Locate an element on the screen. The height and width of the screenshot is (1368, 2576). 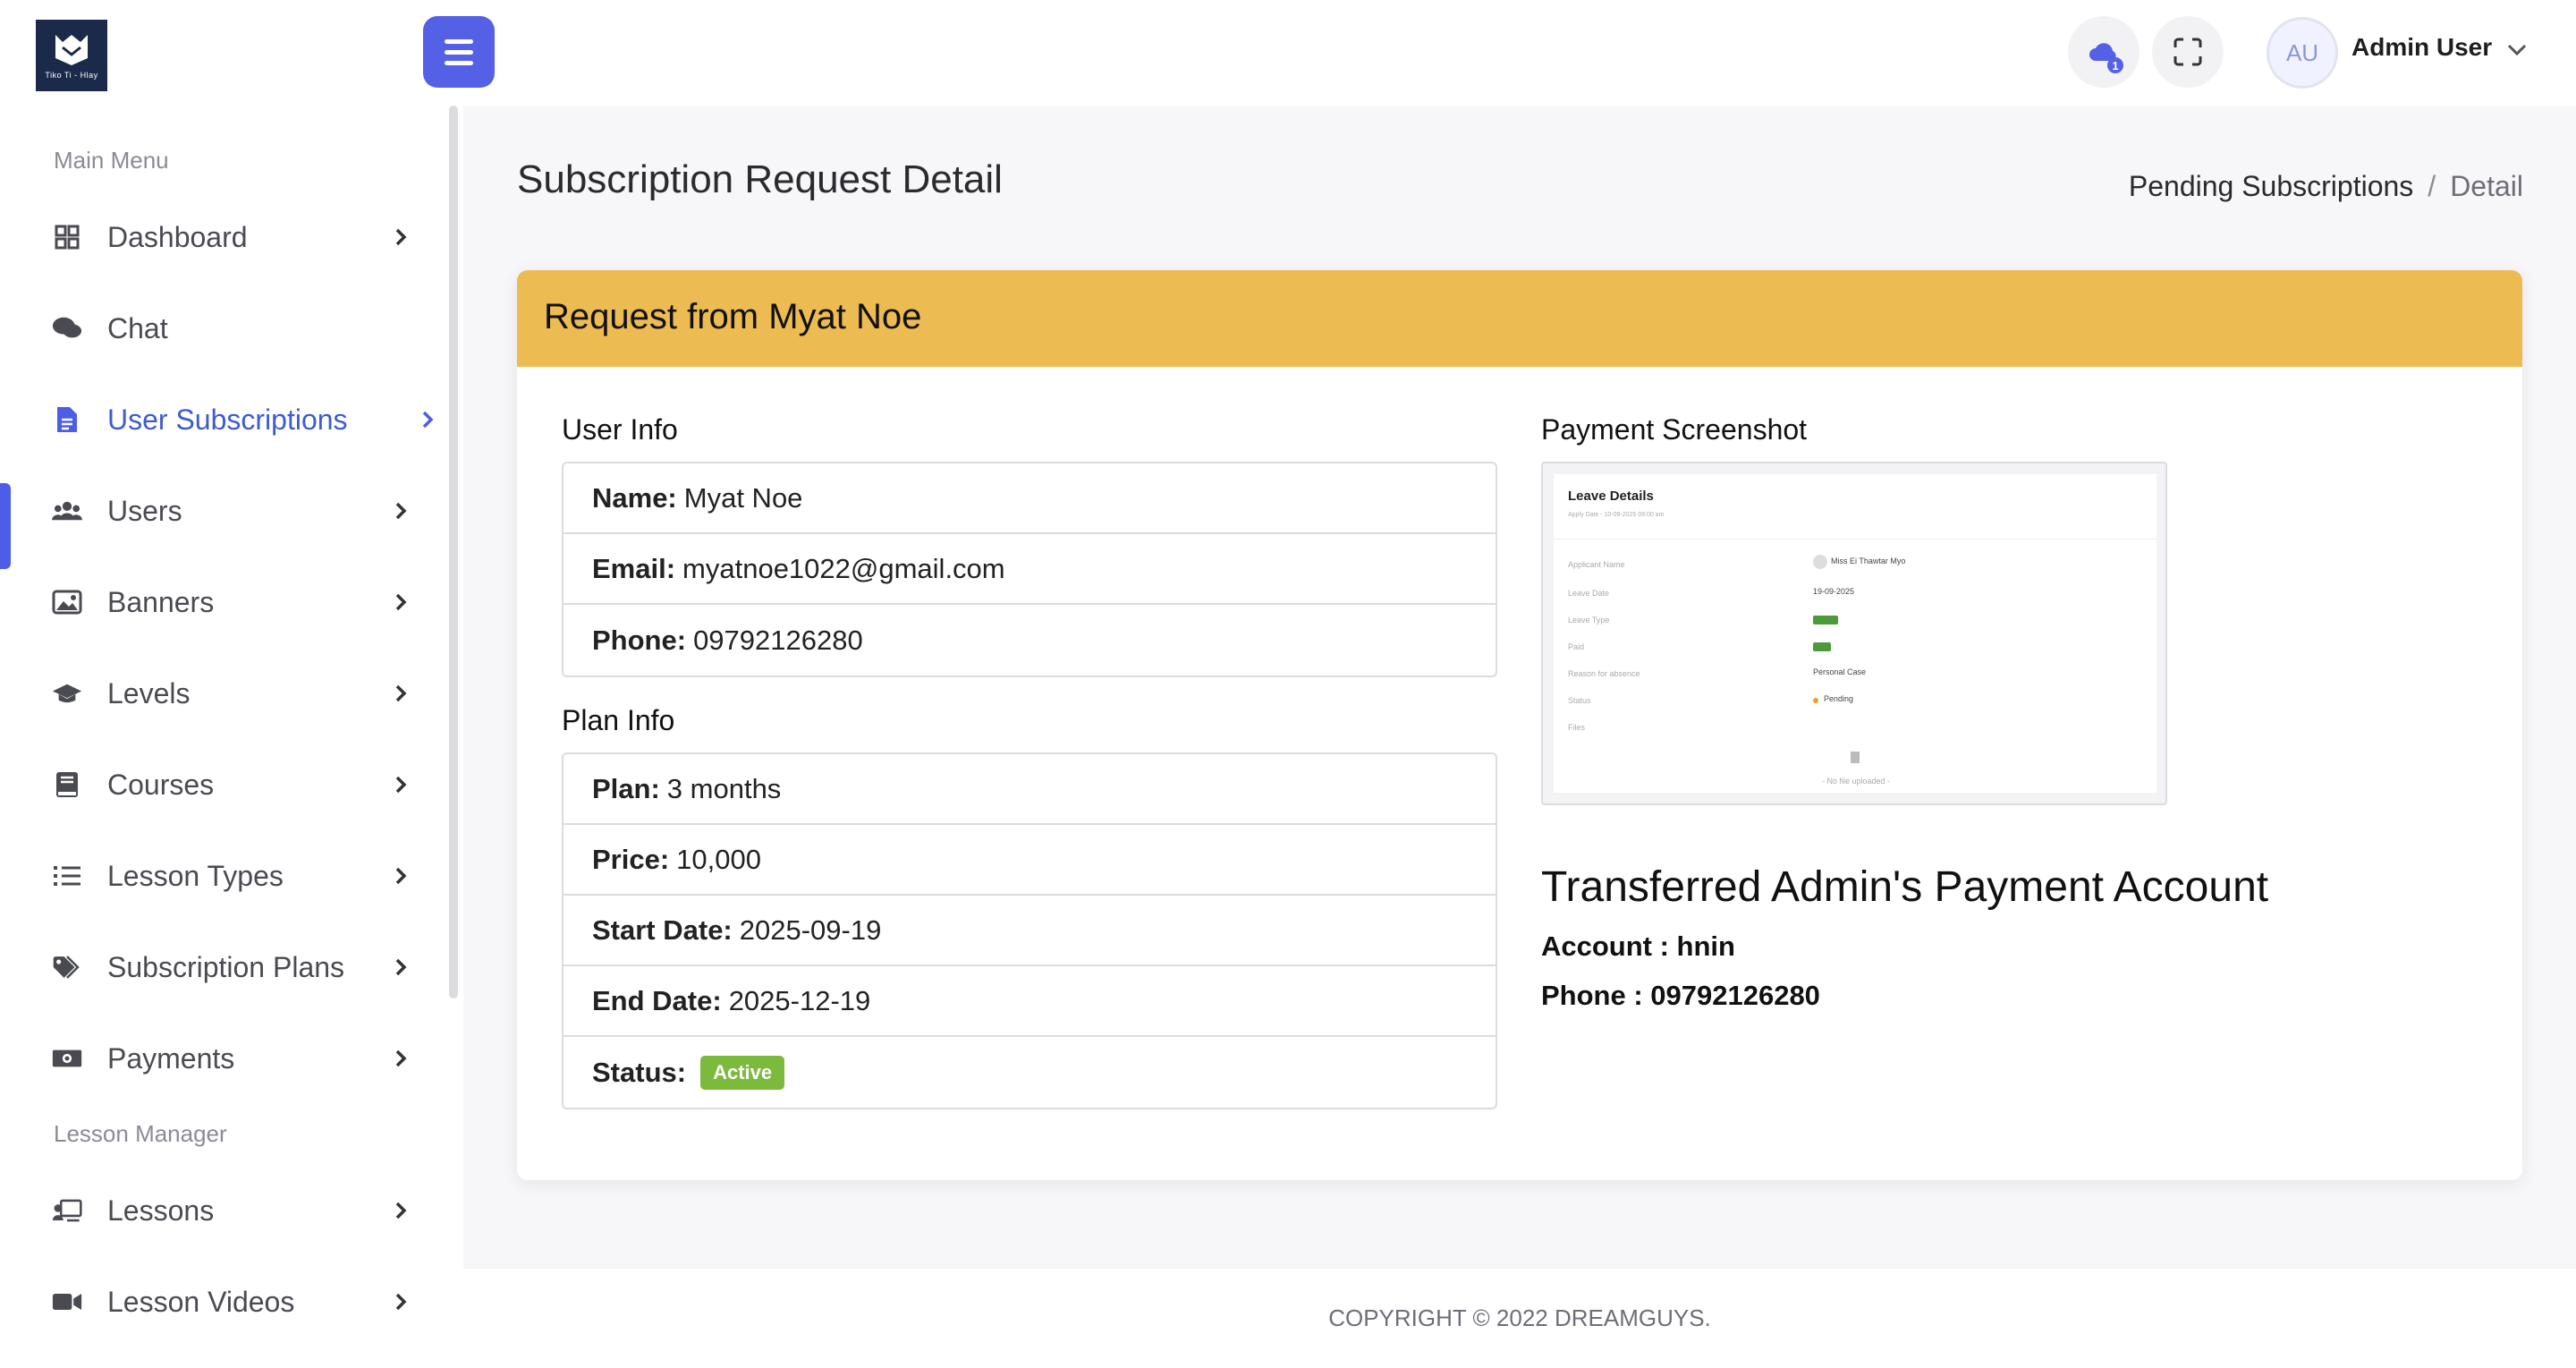
list-item: Name: Myat Noe is located at coordinates (1030, 498).